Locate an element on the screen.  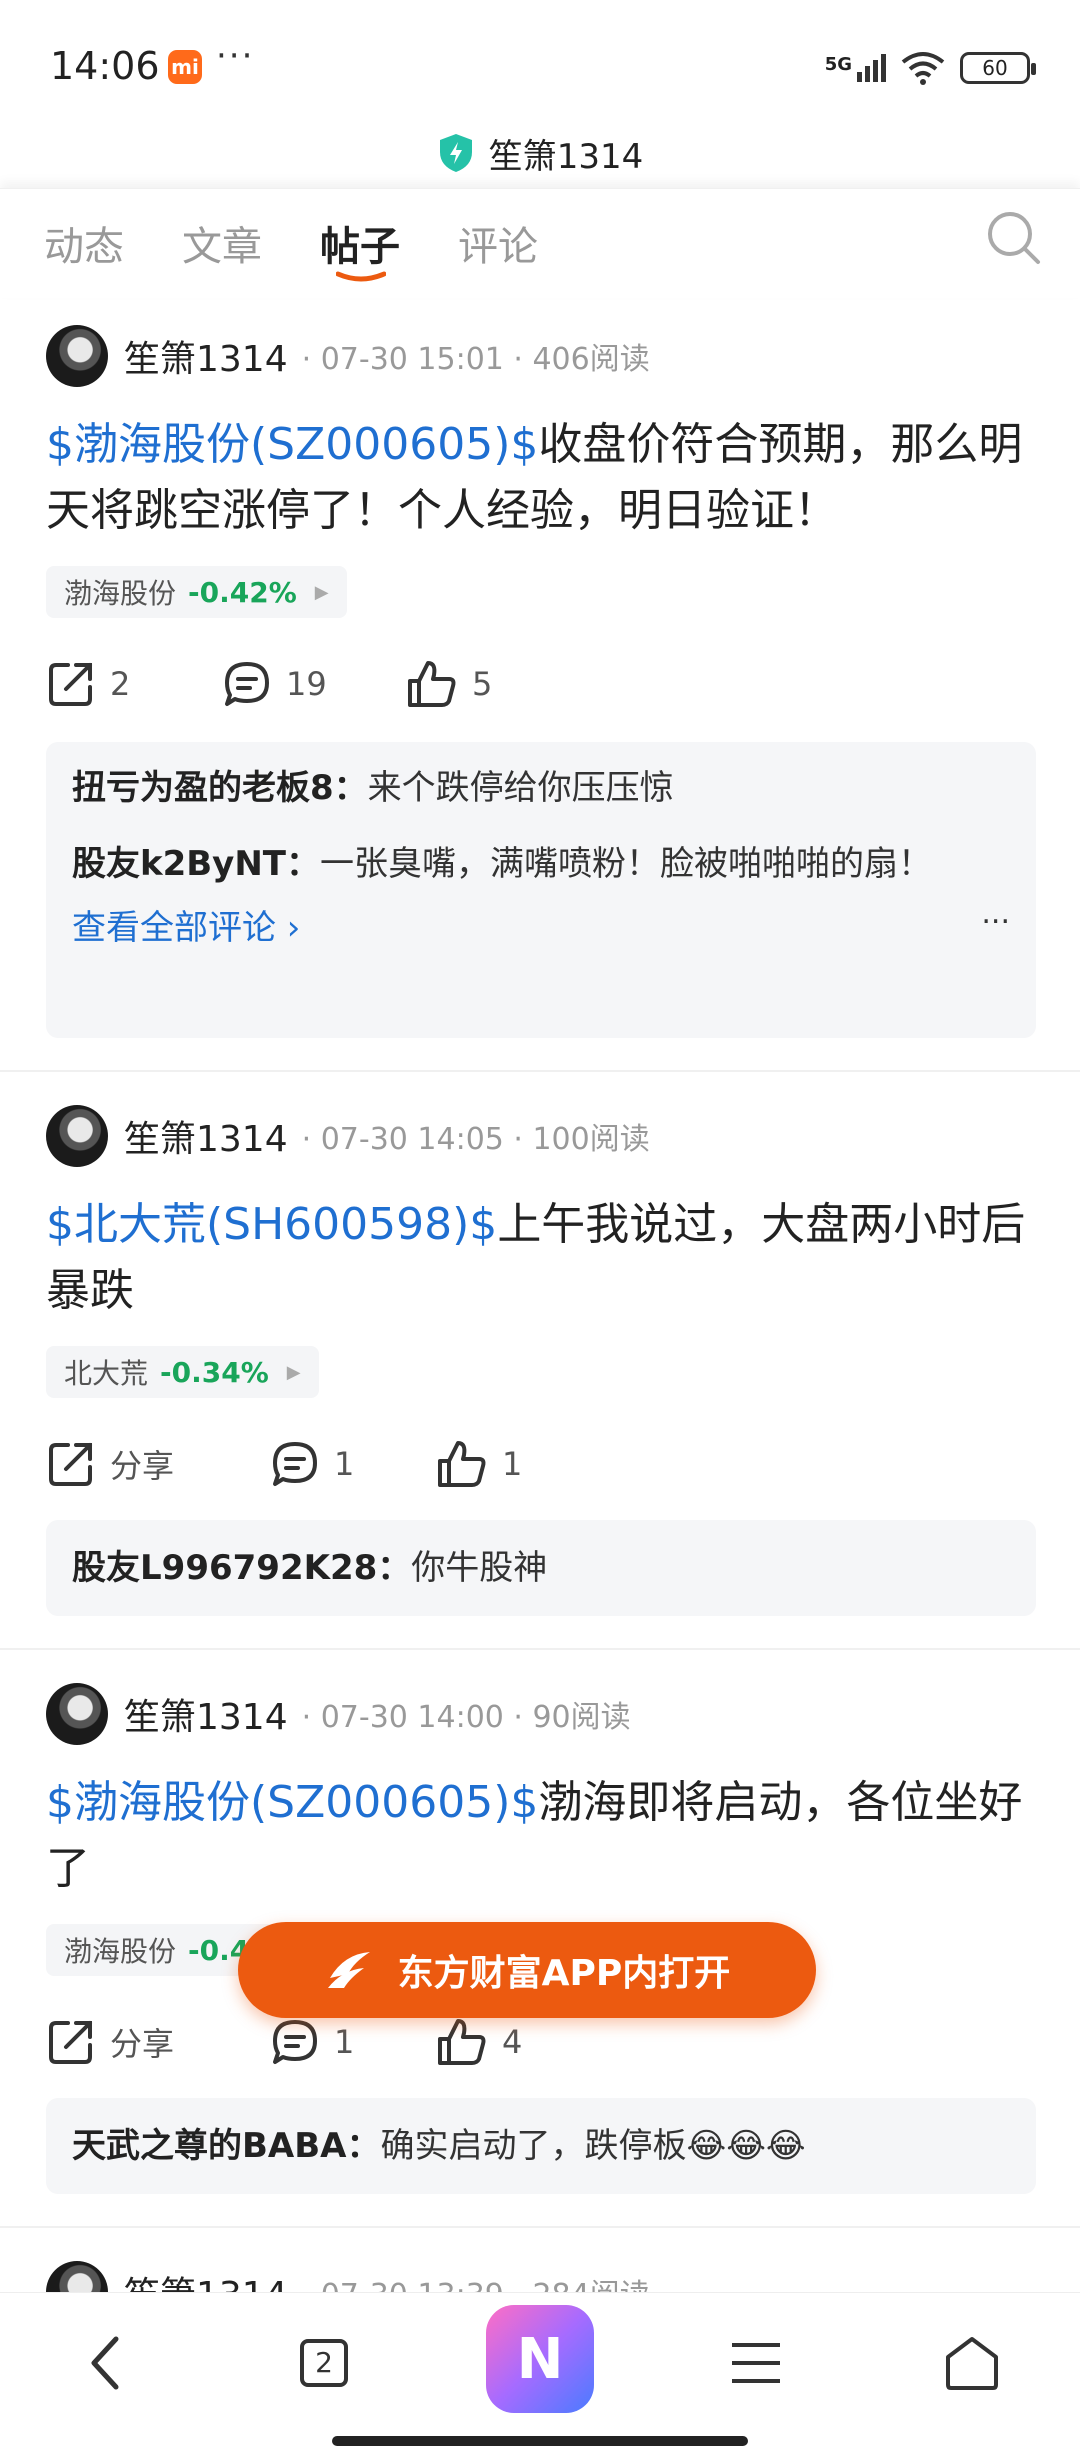
battery-icon: 60 is located at coordinates (998, 68).